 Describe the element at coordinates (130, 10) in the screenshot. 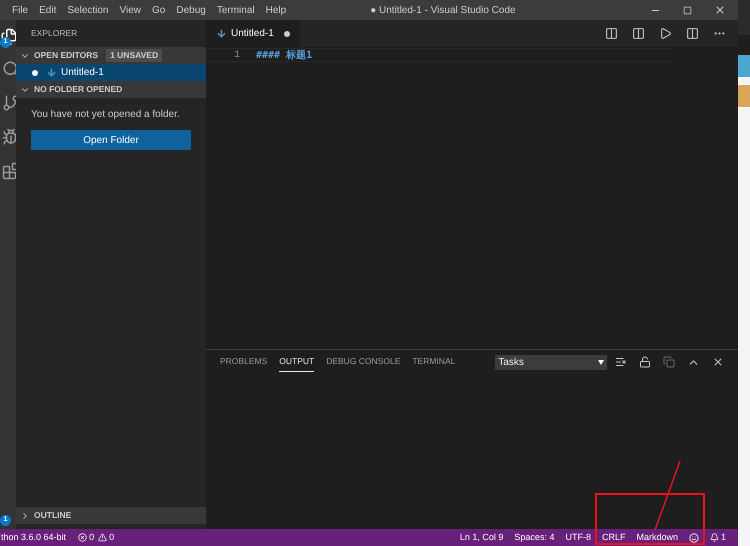

I see `menu-item: View` at that location.